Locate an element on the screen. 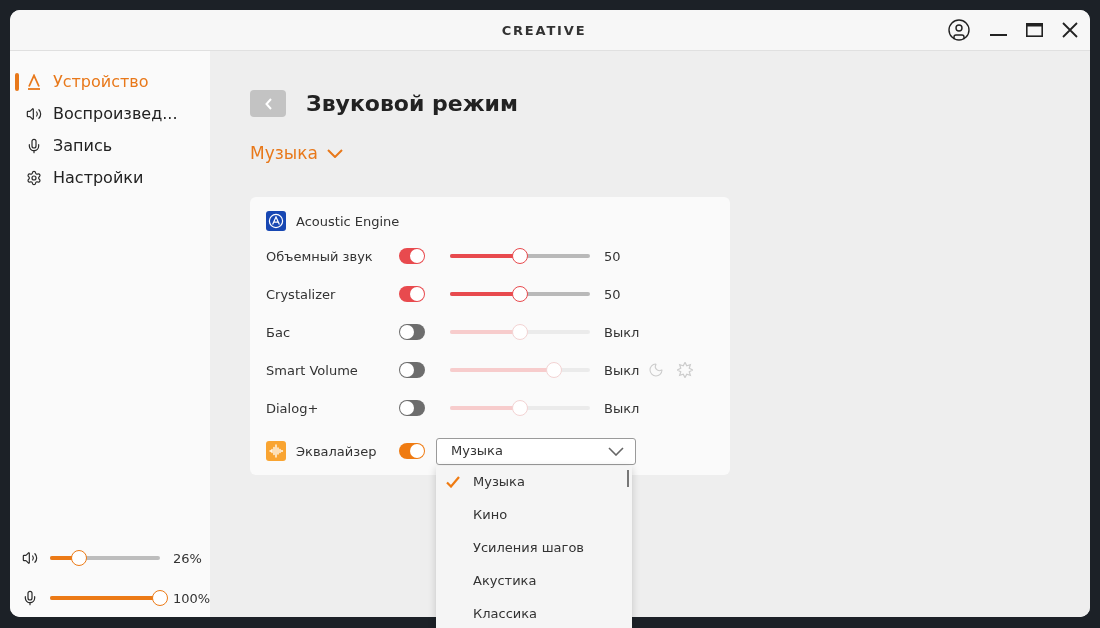  menu-item: Усиления шагов is located at coordinates (534, 548).